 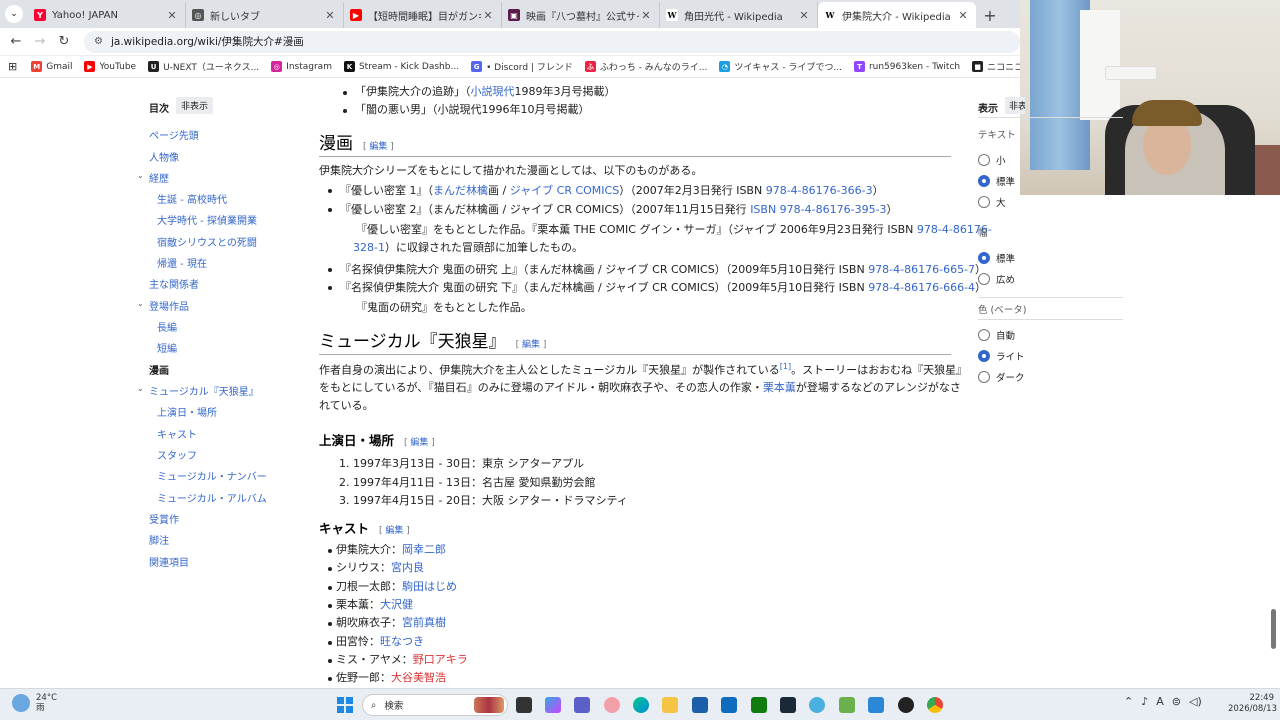 I want to click on toc-item: 受賞作, so click(x=164, y=518).